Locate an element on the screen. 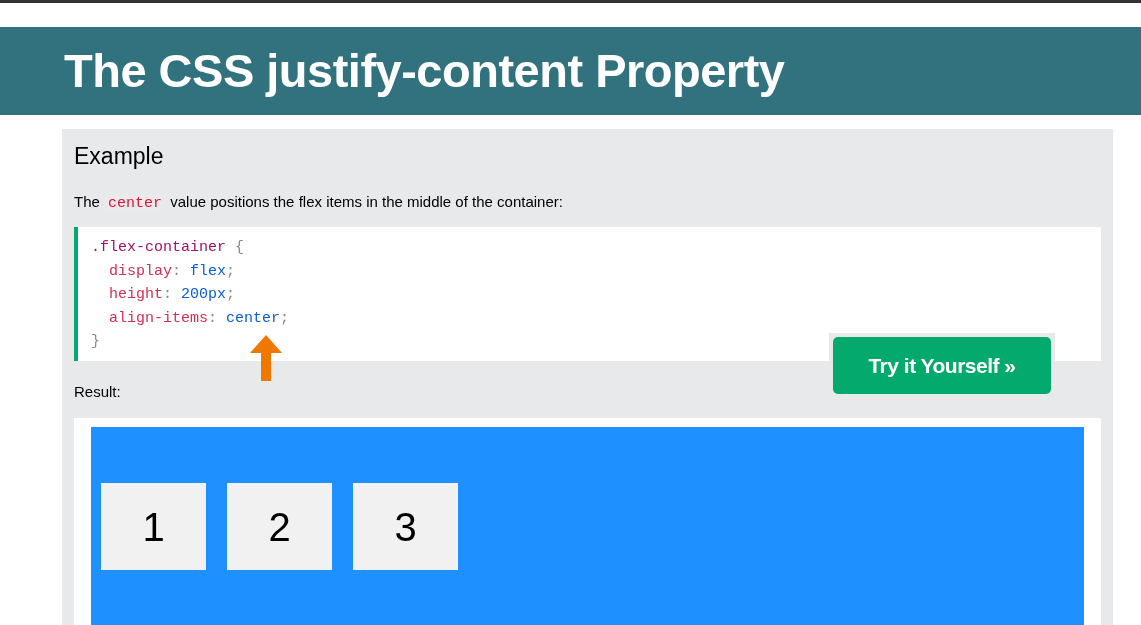 The image size is (1141, 625). example-heading: Example is located at coordinates (119, 156).